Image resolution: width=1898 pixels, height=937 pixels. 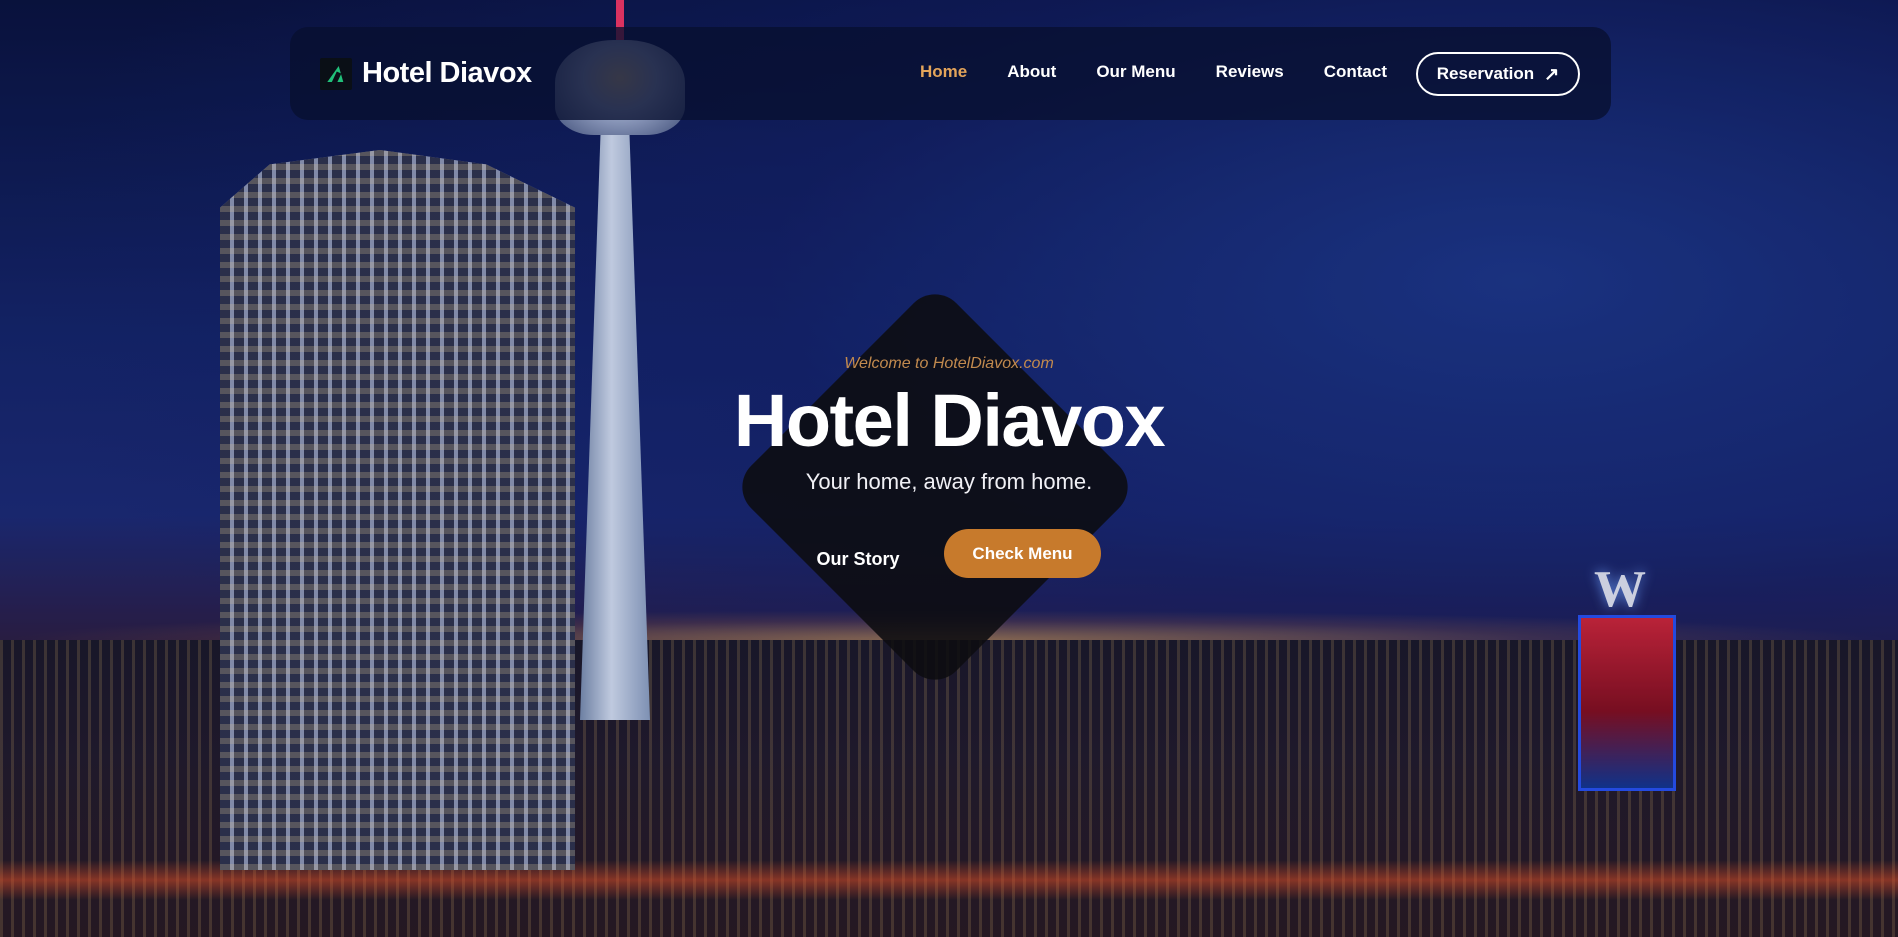 I want to click on main-nav: Home About Our Menu Reviews Contact, so click(x=1153, y=72).